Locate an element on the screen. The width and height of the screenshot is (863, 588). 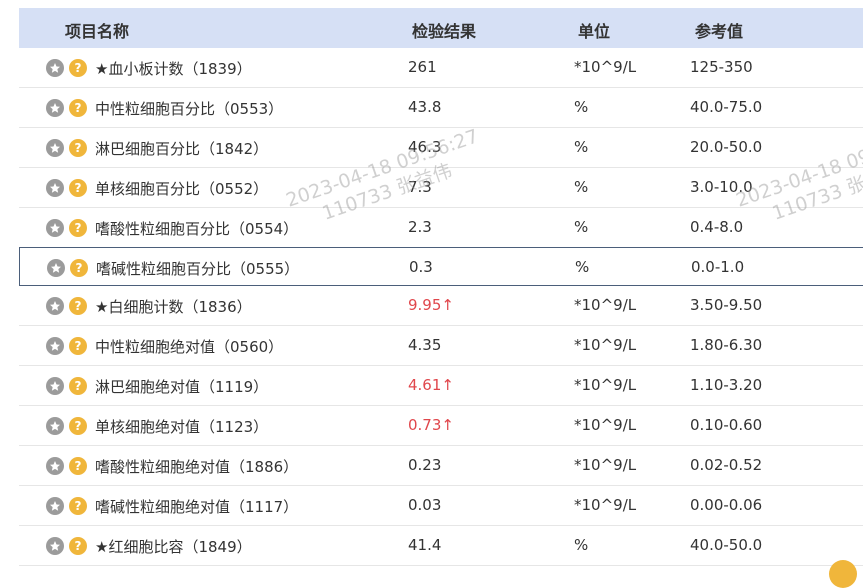
table-row: ? 嗜酸性粒细胞绝对值（1886） 0.23 *10^9/L 0.02-0.52 is located at coordinates (441, 466).